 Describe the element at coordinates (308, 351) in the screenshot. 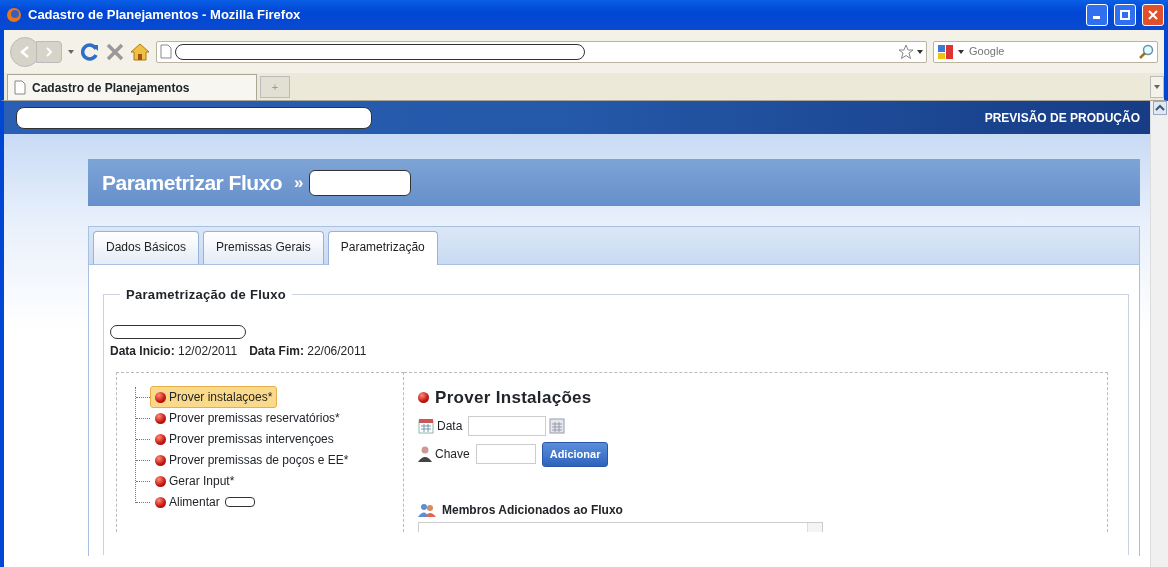

I see `date-text: Data Fim: 22/06/2011` at that location.